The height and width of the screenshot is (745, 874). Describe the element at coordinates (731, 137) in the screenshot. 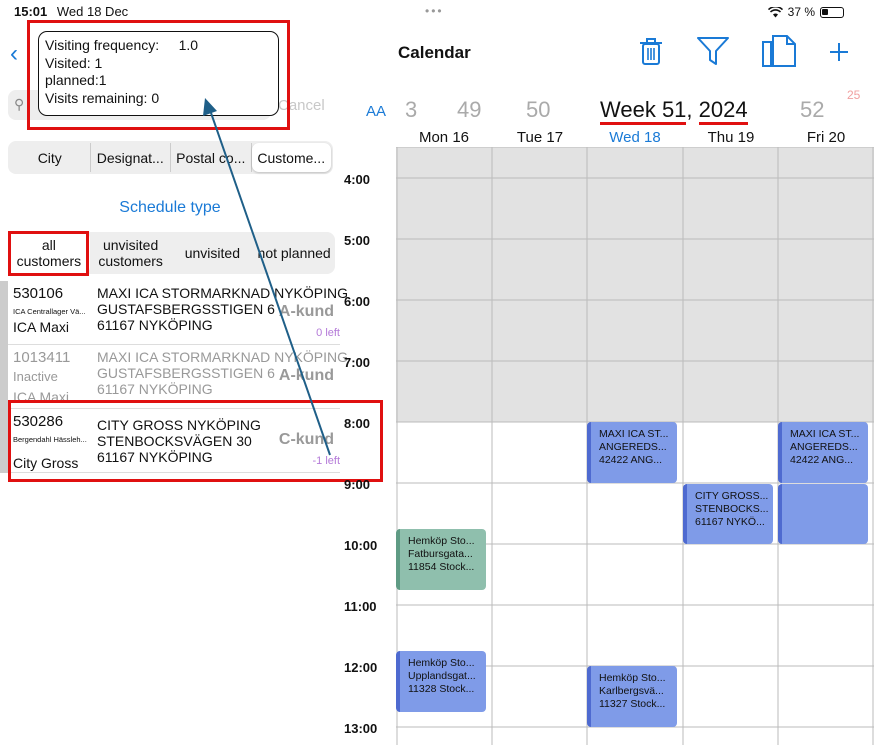

I see `day-header: Thu 19` at that location.